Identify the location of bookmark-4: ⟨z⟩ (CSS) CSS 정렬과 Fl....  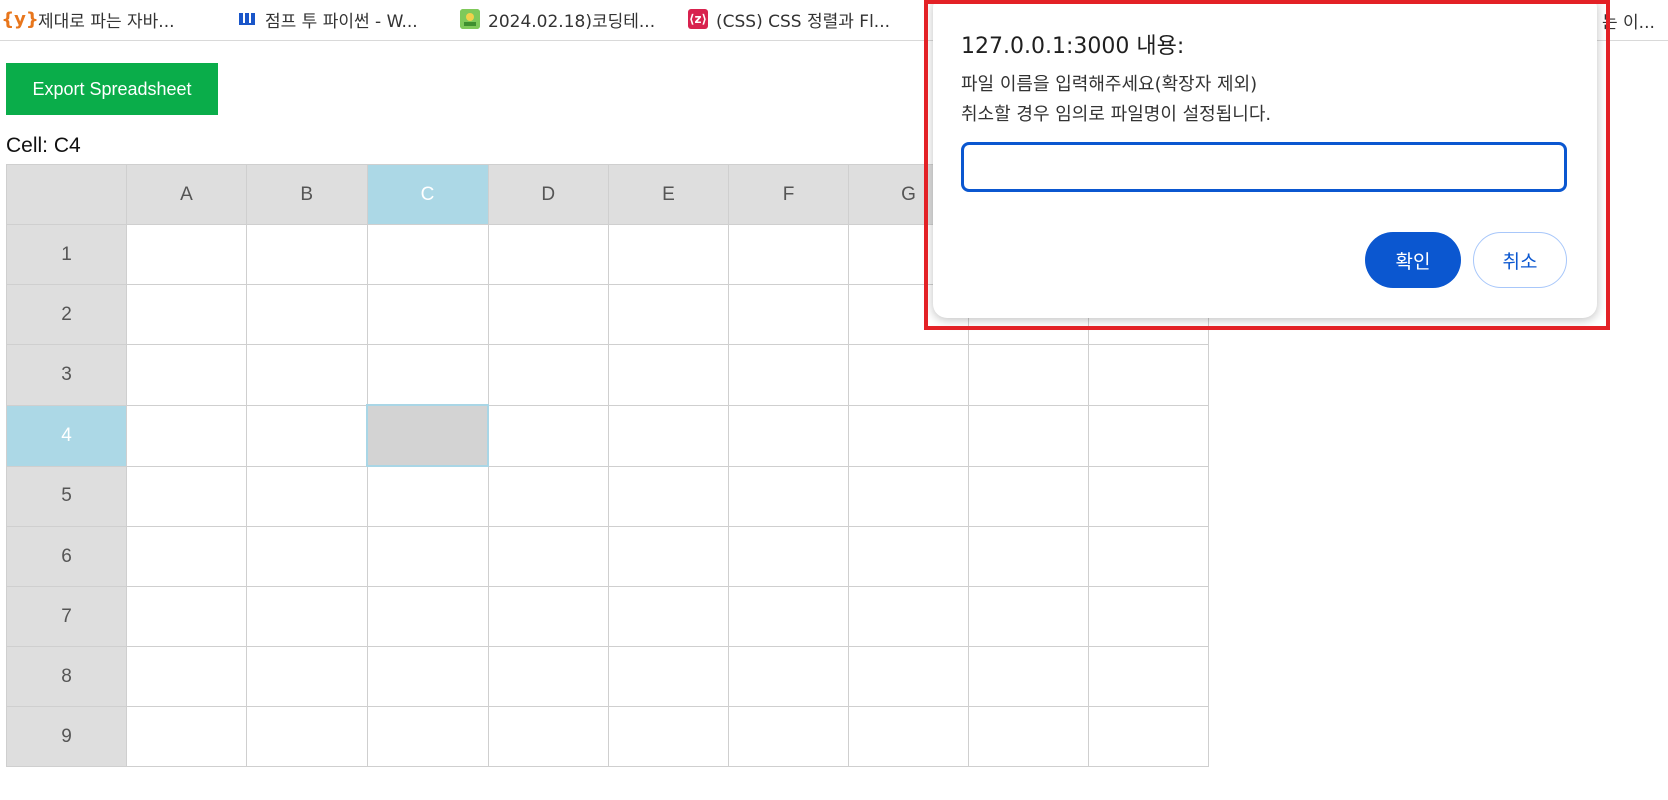
(789, 19).